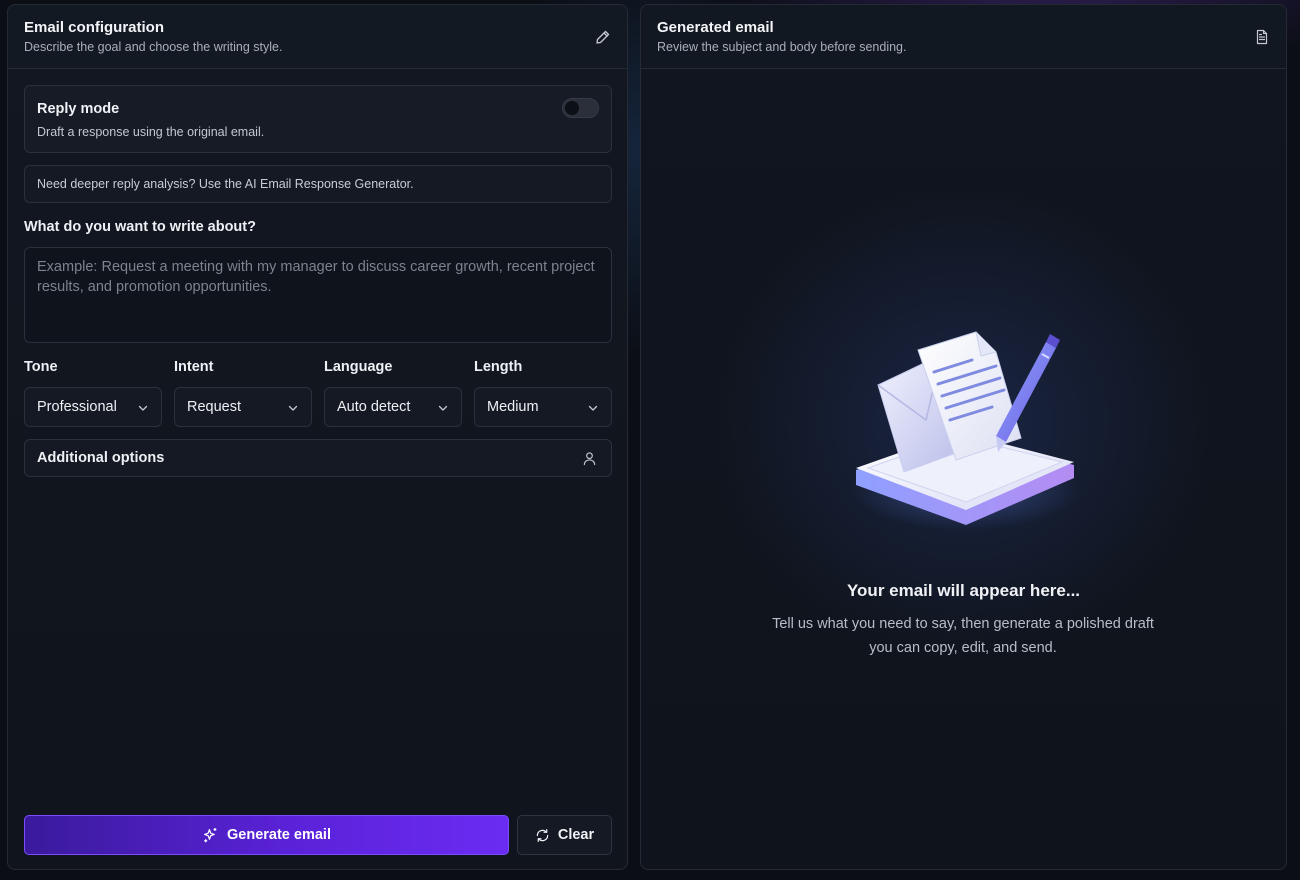 This screenshot has height=880, width=1300. What do you see at coordinates (513, 407) in the screenshot?
I see `length-value: Medium` at bounding box center [513, 407].